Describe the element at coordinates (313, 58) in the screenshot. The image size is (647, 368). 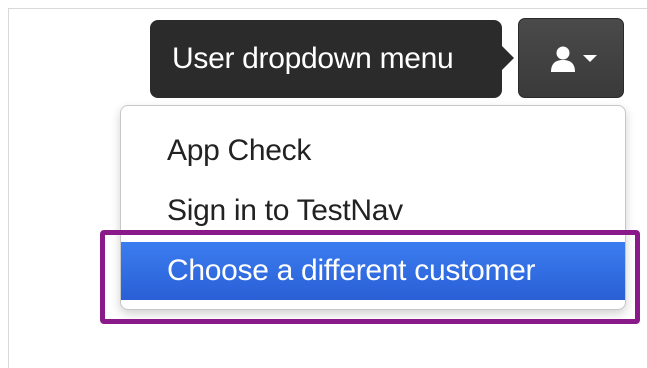
I see `tooltip-text: User dropdown menu` at that location.